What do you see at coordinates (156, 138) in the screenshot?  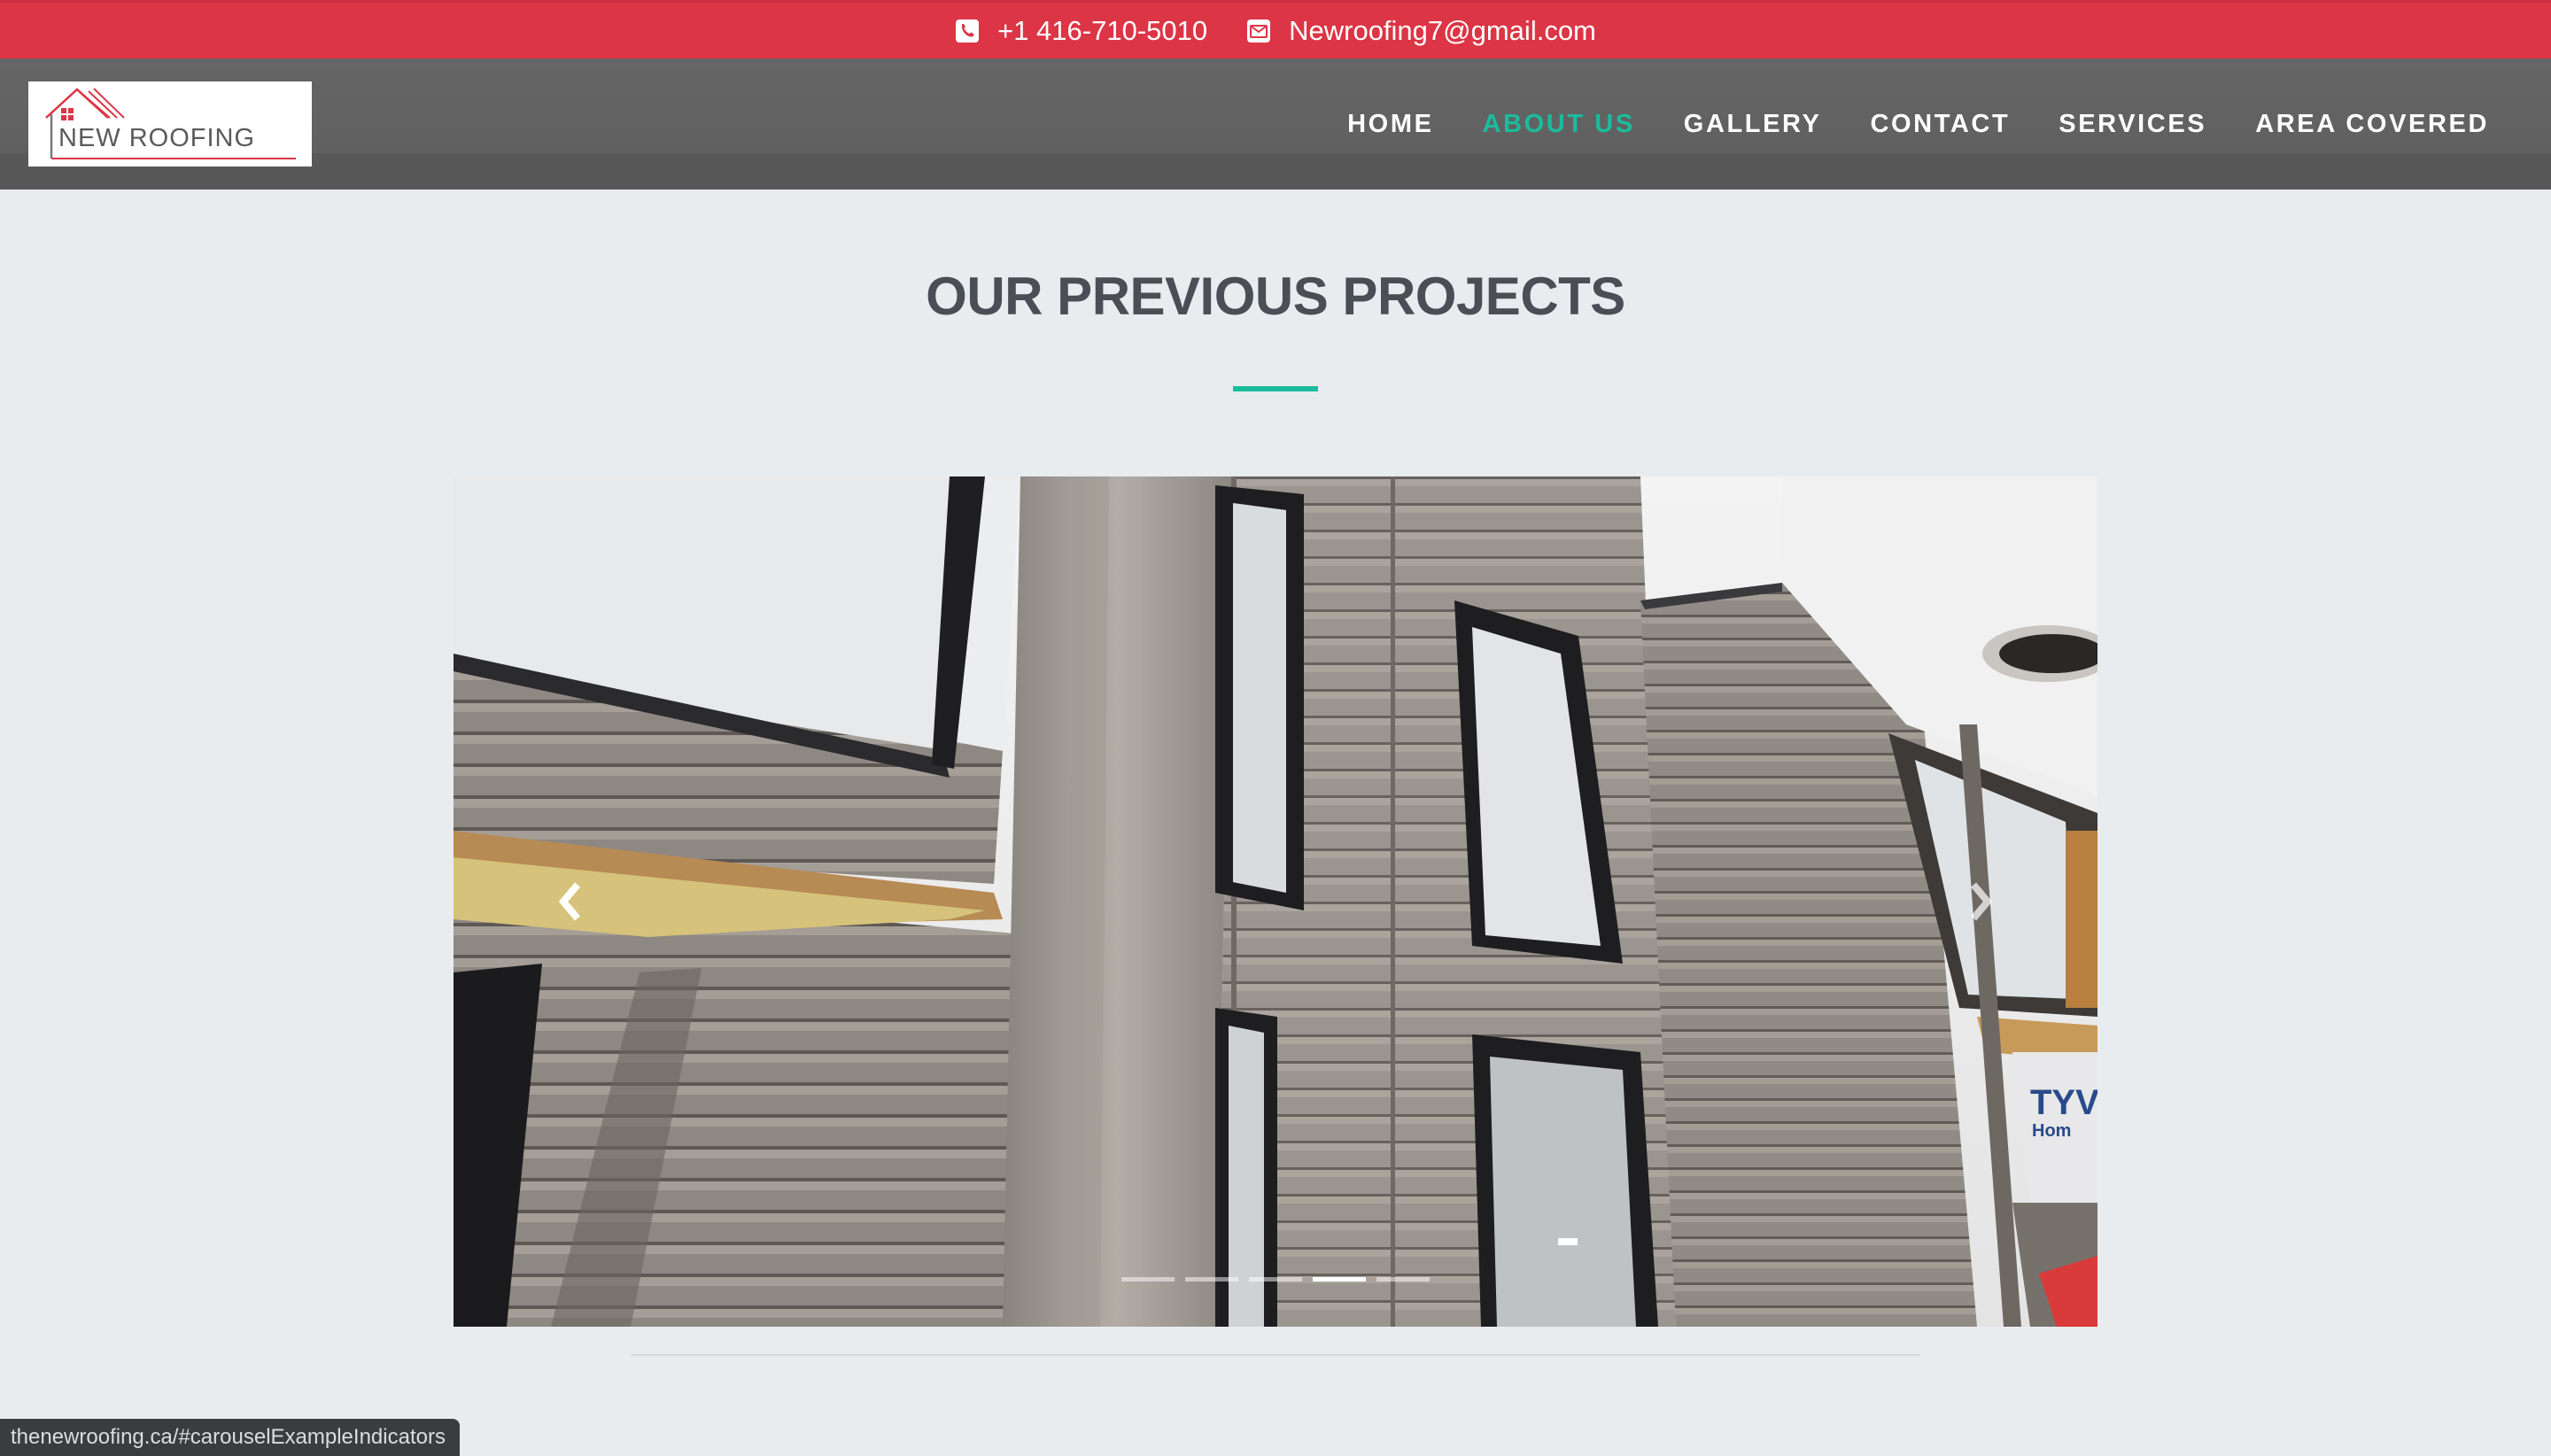 I see `logo-text: NEW ROOFING` at bounding box center [156, 138].